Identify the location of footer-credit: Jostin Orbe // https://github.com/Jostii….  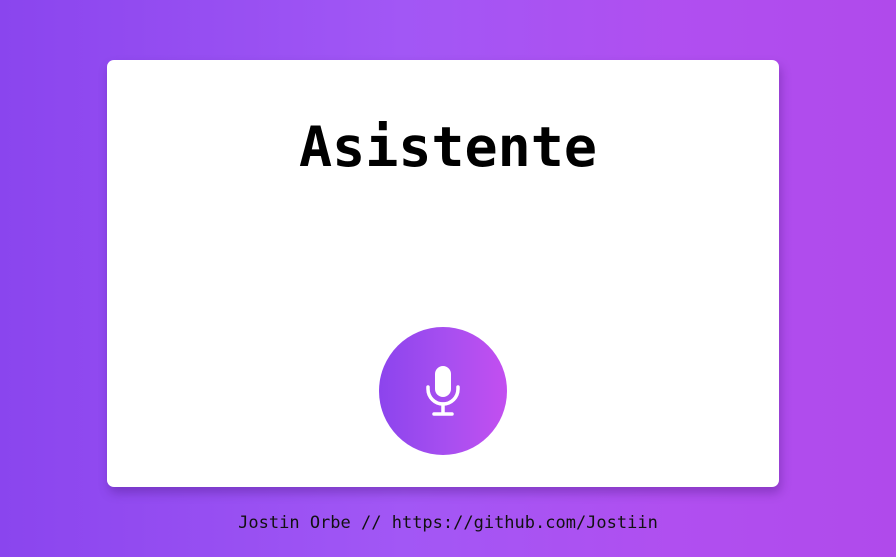
(448, 523).